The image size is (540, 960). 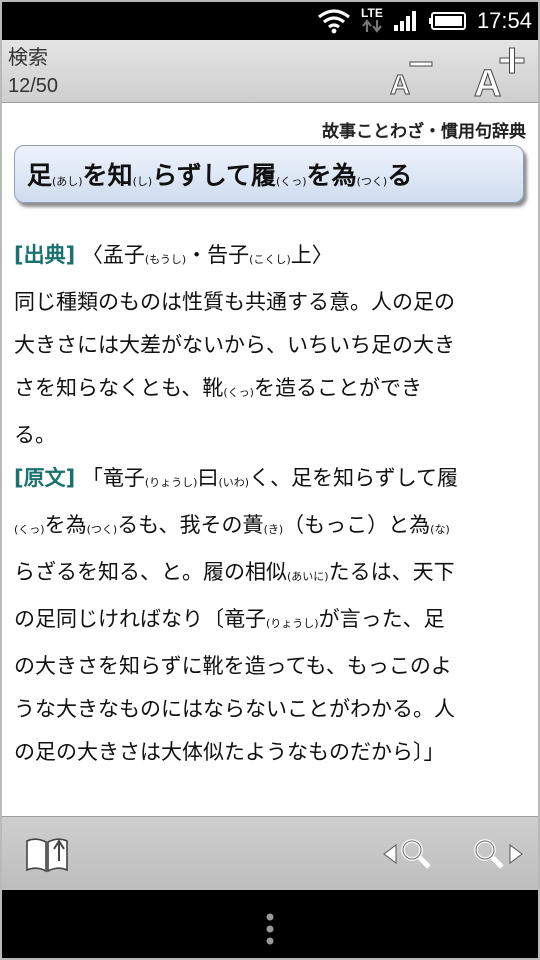 I want to click on text-segment: 上〉, so click(x=311, y=255).